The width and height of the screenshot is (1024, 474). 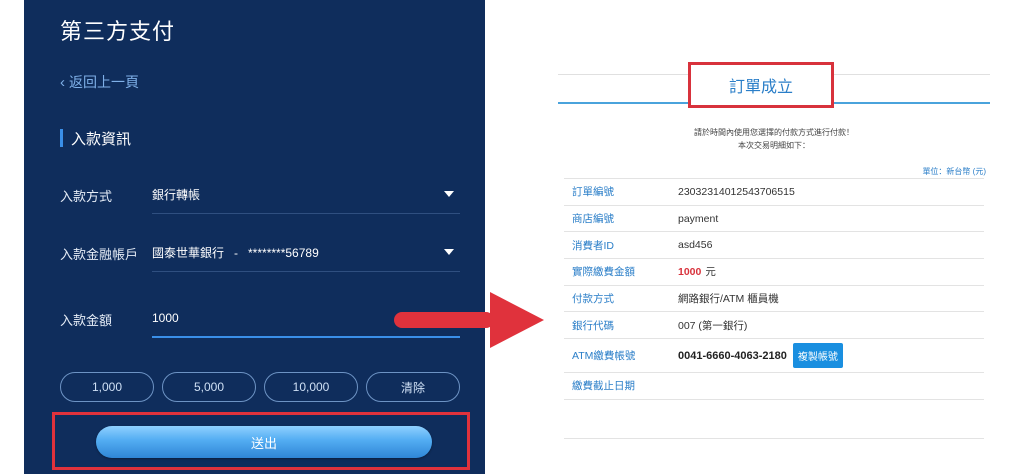 I want to click on notice-line-2: 本次交易明細如下：, so click(x=774, y=145).